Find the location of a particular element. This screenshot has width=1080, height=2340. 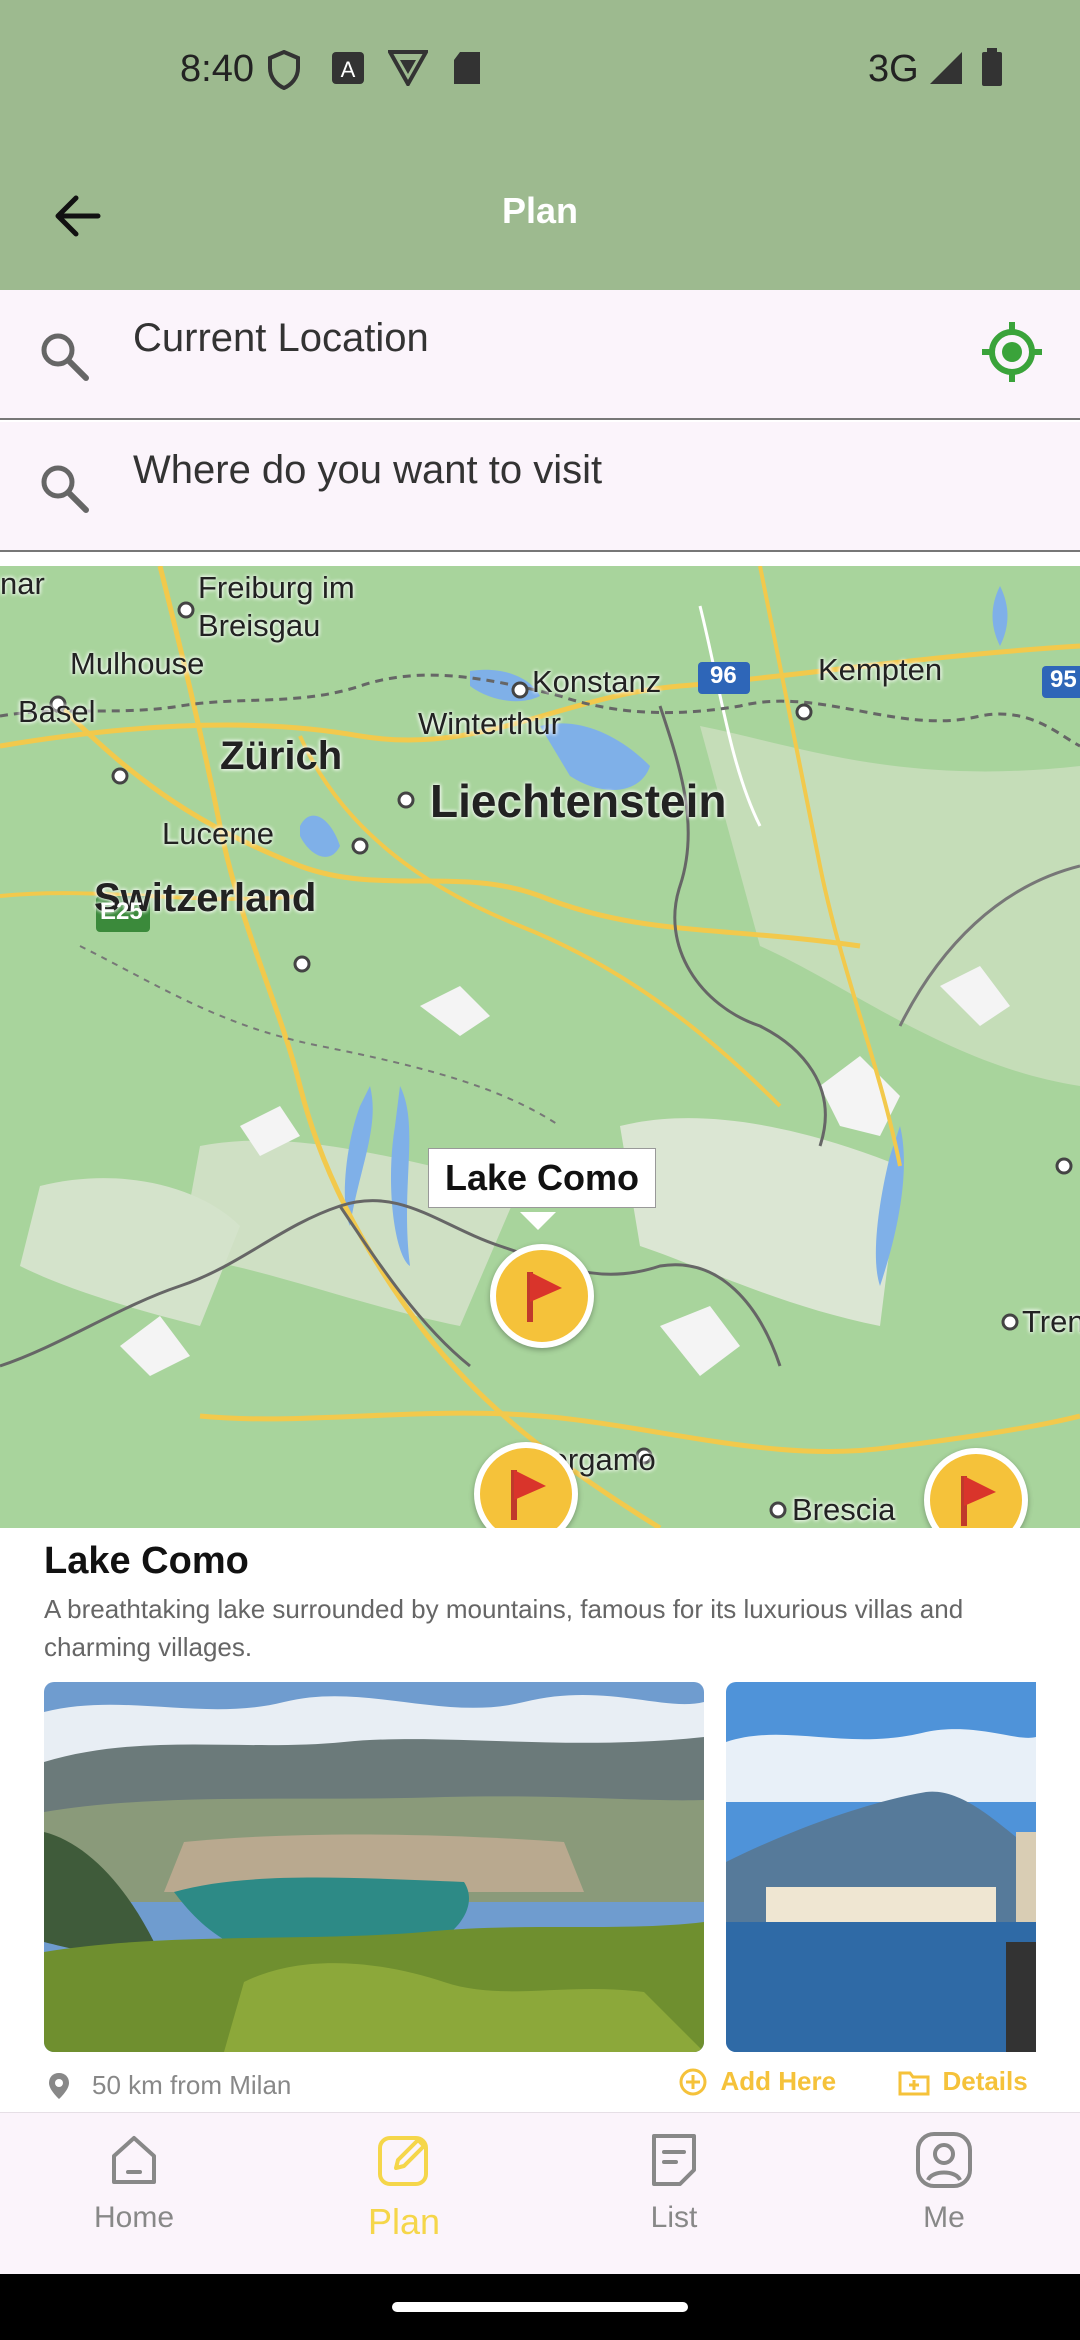

map-label-lucerne: Lucerne is located at coordinates (218, 833).